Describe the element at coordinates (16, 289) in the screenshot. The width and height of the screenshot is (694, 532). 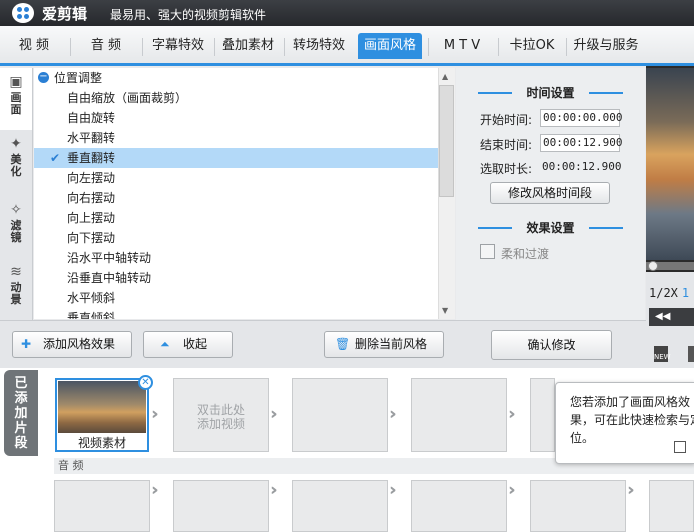
I see `sidebar-item-motion: ≋ 动景` at that location.